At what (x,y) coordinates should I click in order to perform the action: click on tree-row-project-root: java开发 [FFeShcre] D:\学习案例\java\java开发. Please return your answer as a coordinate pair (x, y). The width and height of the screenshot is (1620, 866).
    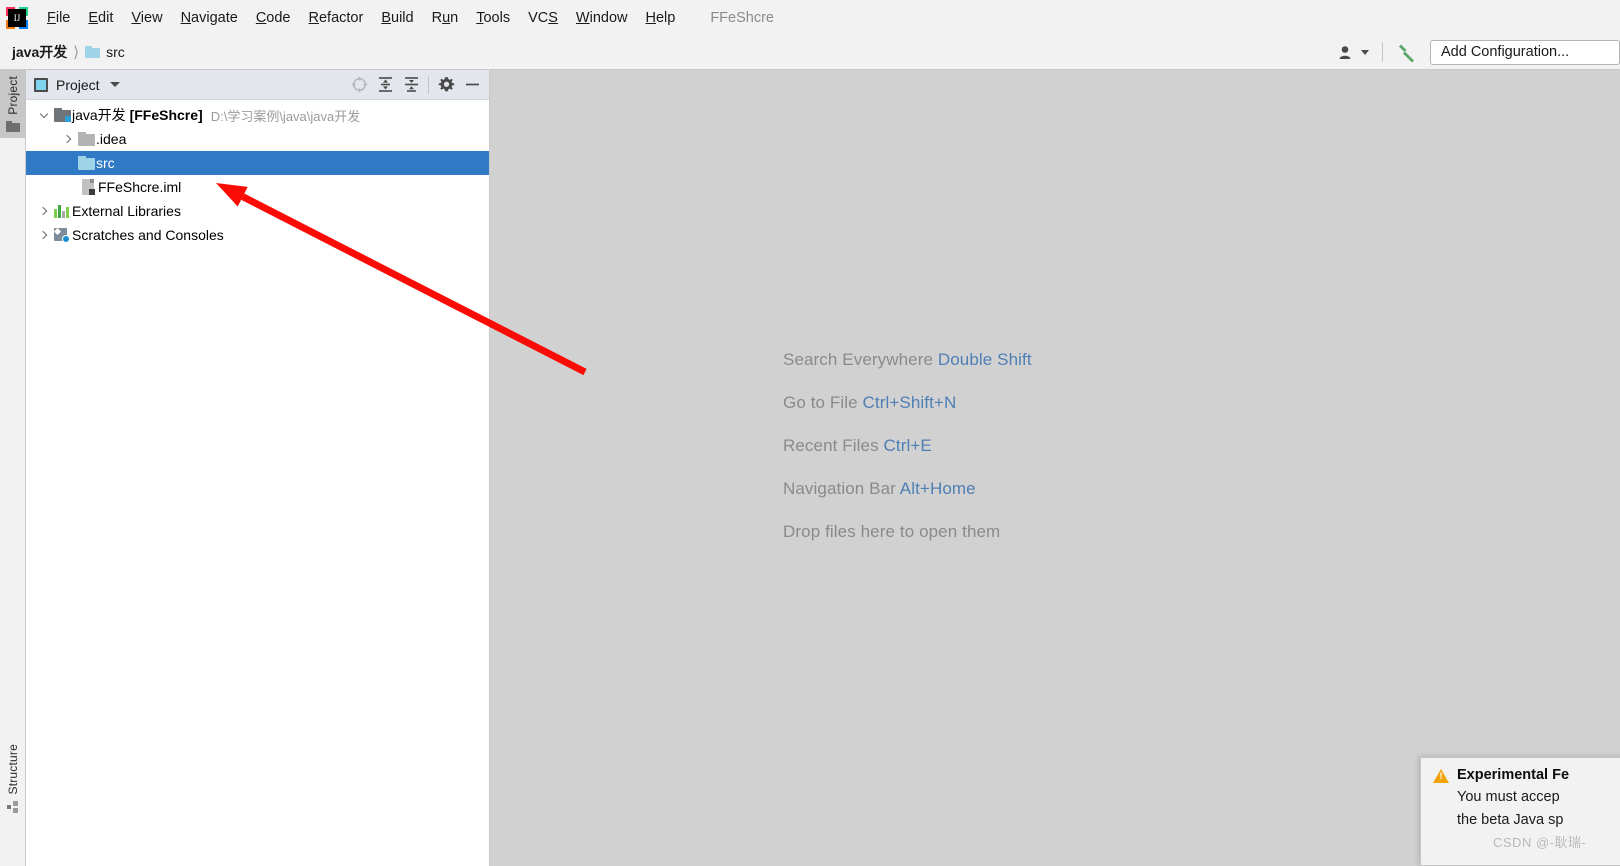
    Looking at the image, I should click on (257, 115).